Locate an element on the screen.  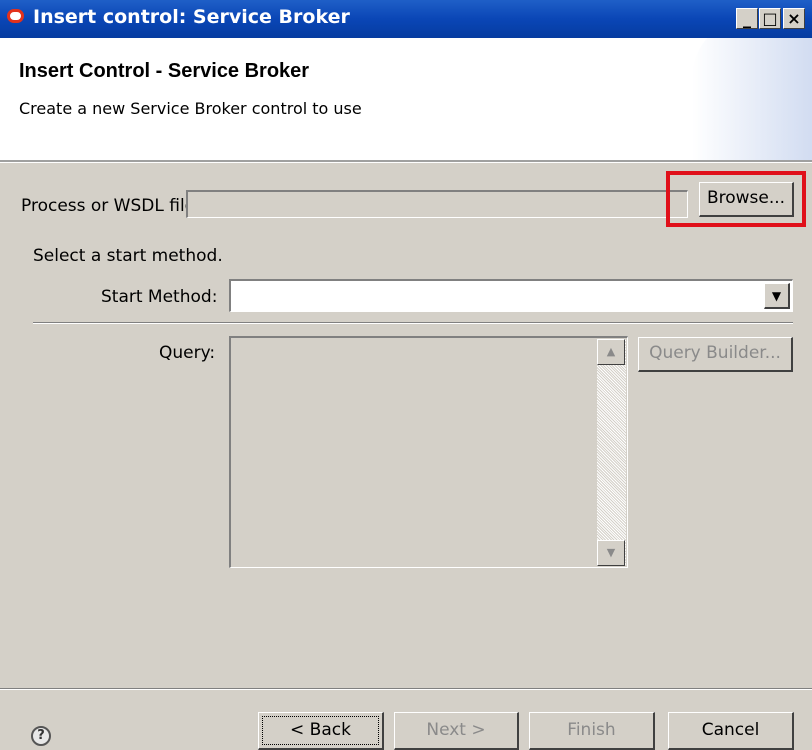
back-button: < Back is located at coordinates (321, 731).